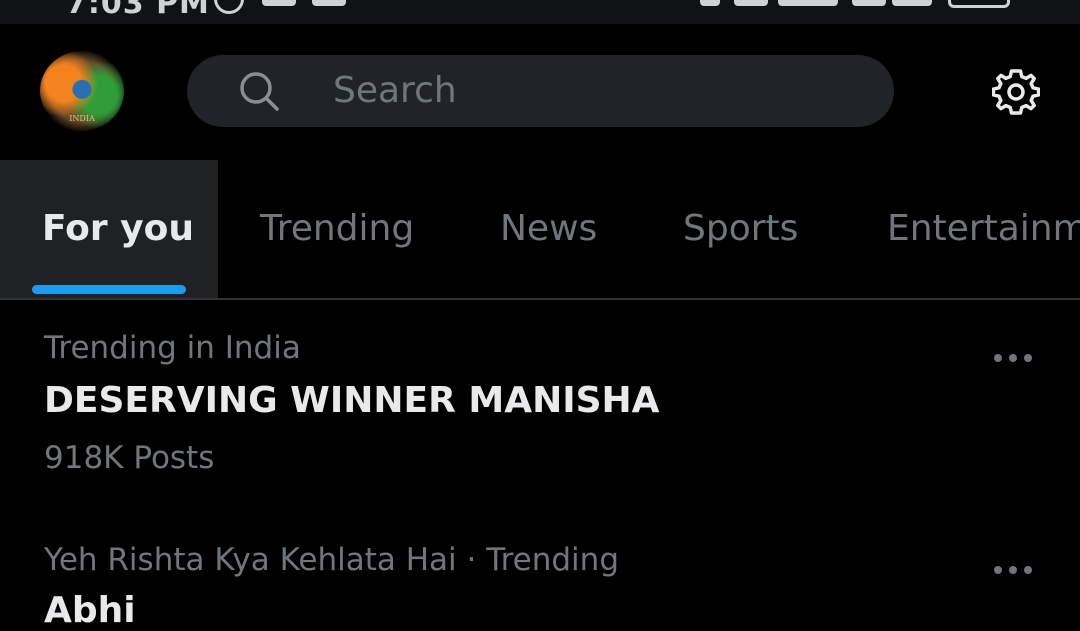 This screenshot has height=631, width=1080. I want to click on tab-label: Trending, so click(337, 228).